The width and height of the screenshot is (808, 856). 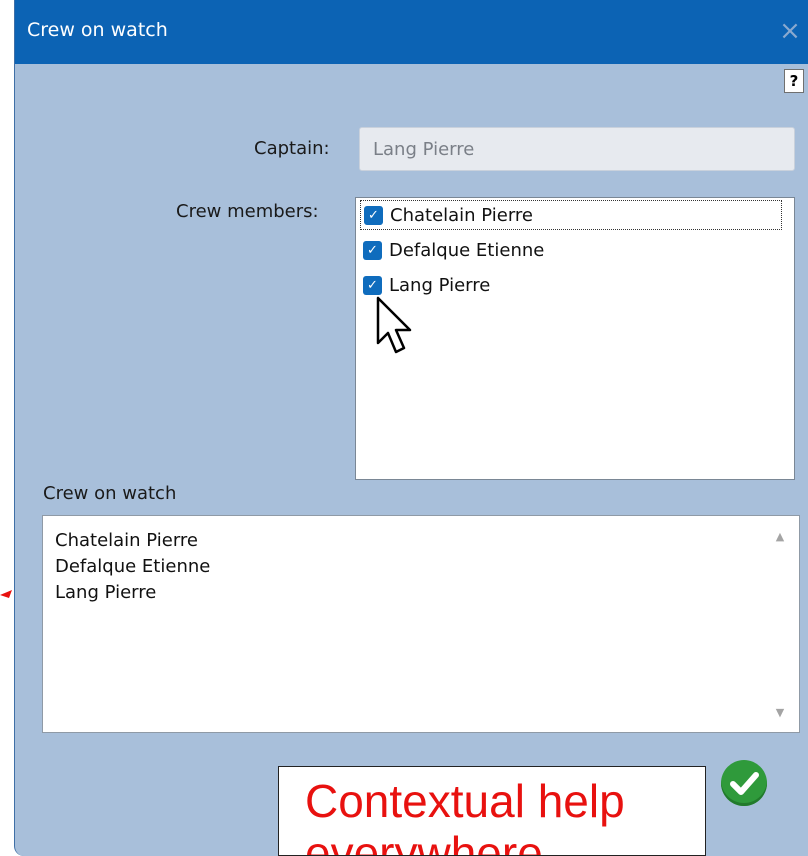 What do you see at coordinates (780, 536) in the screenshot?
I see `scroll-up-icon: ▲` at bounding box center [780, 536].